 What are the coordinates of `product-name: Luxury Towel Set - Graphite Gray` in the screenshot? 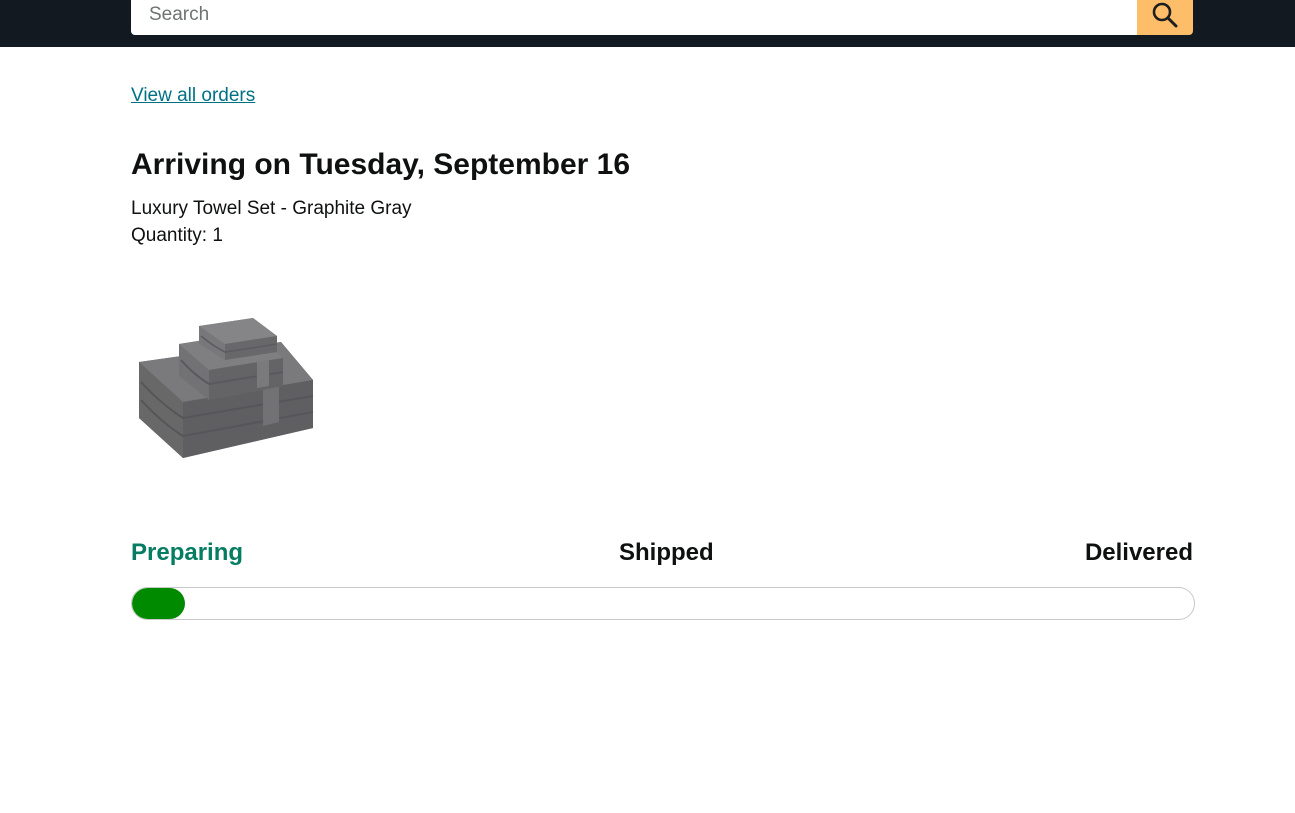 It's located at (271, 208).